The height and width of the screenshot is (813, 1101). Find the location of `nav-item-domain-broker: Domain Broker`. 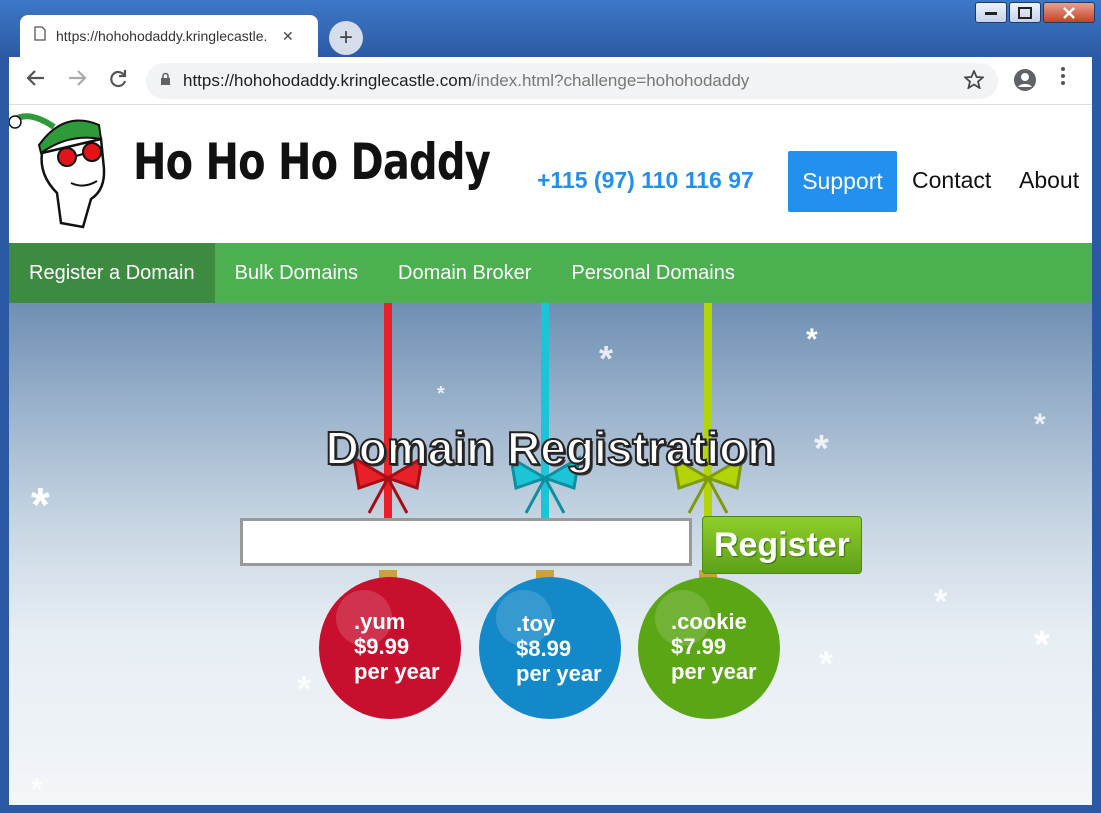

nav-item-domain-broker: Domain Broker is located at coordinates (464, 273).